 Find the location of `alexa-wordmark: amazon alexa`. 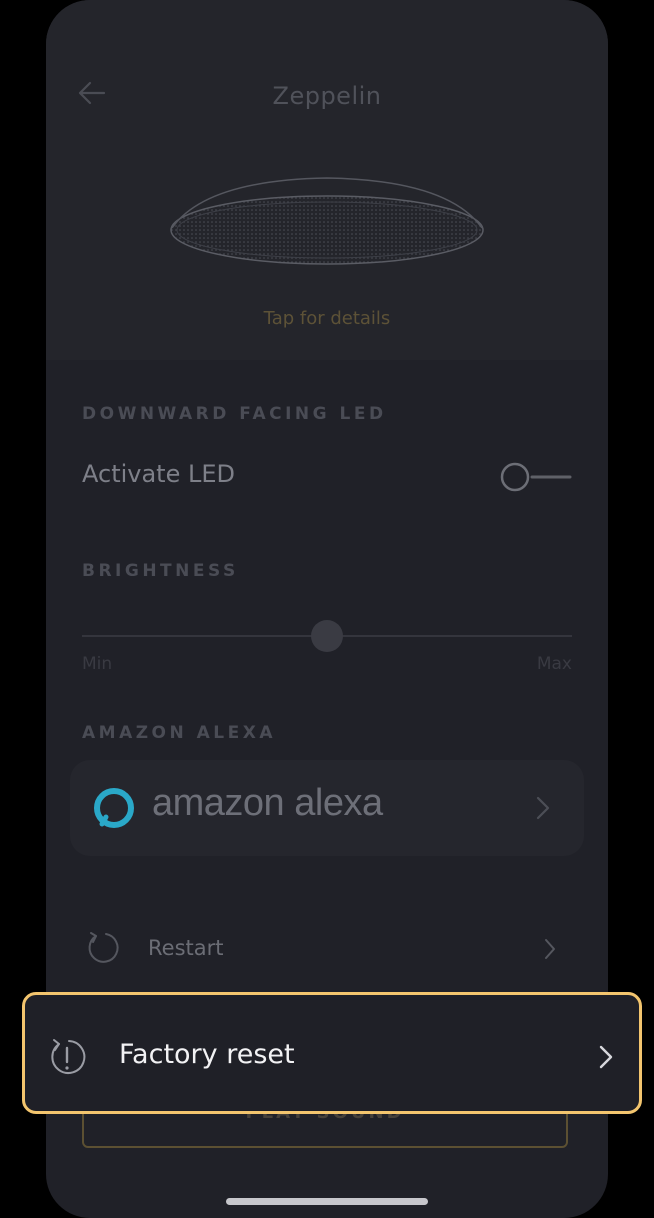

alexa-wordmark: amazon alexa is located at coordinates (267, 803).